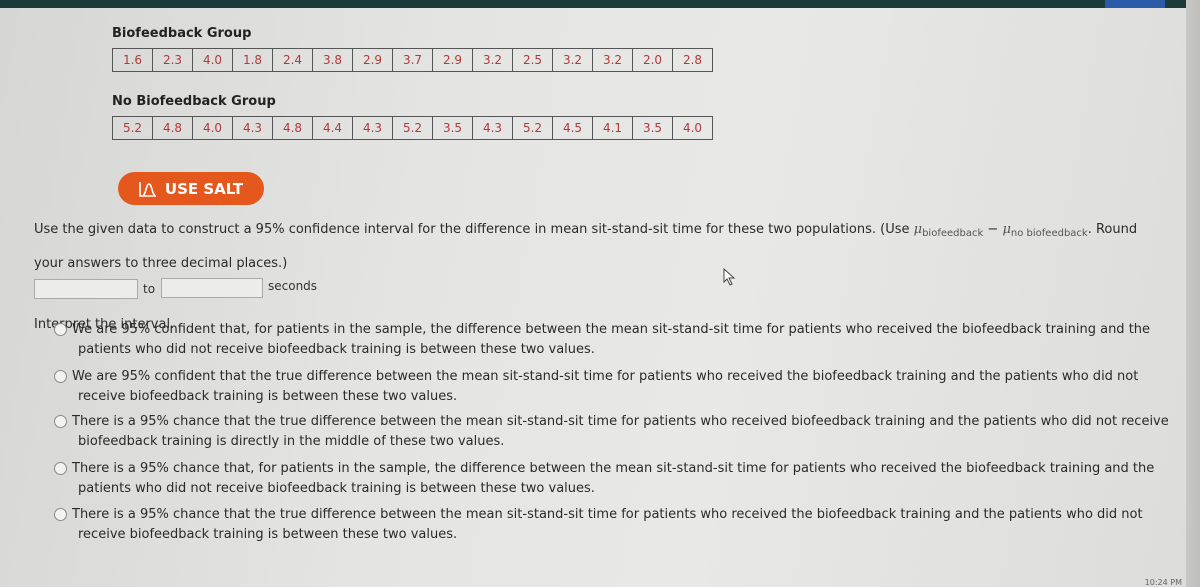  I want to click on lower-bound-input, so click(86, 289).